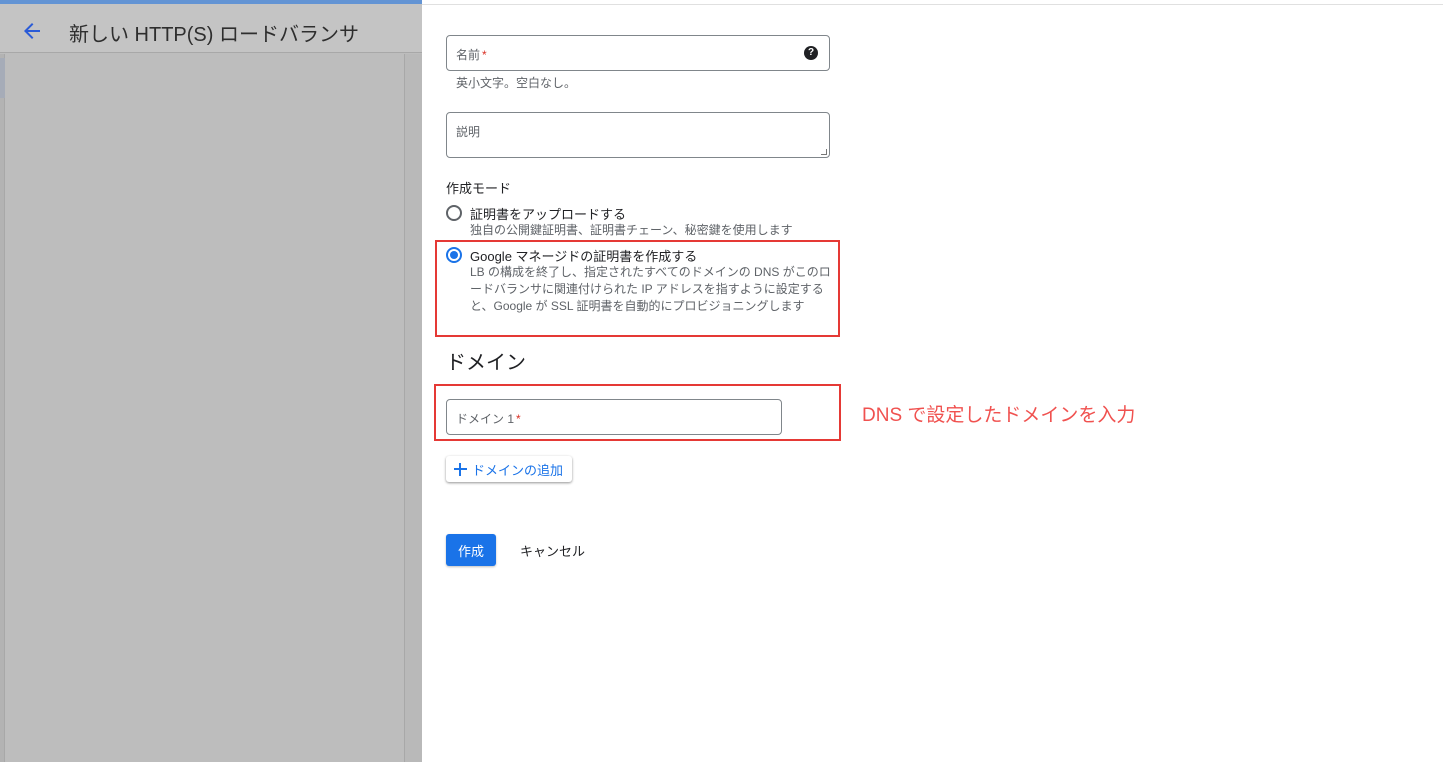 Image resolution: width=1443 pixels, height=762 pixels. I want to click on help-icon: ?, so click(811, 53).